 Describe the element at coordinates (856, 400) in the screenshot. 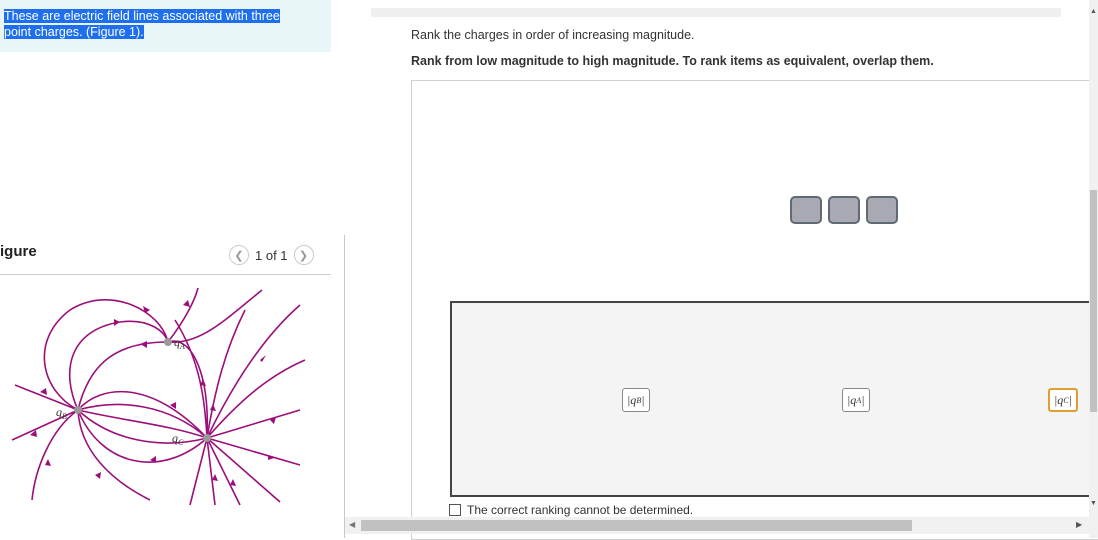

I see `rank-item-qa: |q A |` at that location.